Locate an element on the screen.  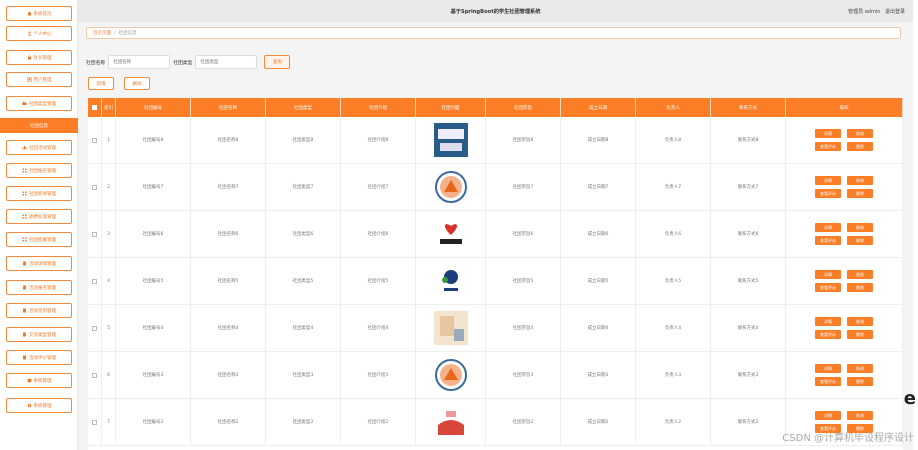
sidebar-item-8: 社团新闻管理 is located at coordinates (39, 193).